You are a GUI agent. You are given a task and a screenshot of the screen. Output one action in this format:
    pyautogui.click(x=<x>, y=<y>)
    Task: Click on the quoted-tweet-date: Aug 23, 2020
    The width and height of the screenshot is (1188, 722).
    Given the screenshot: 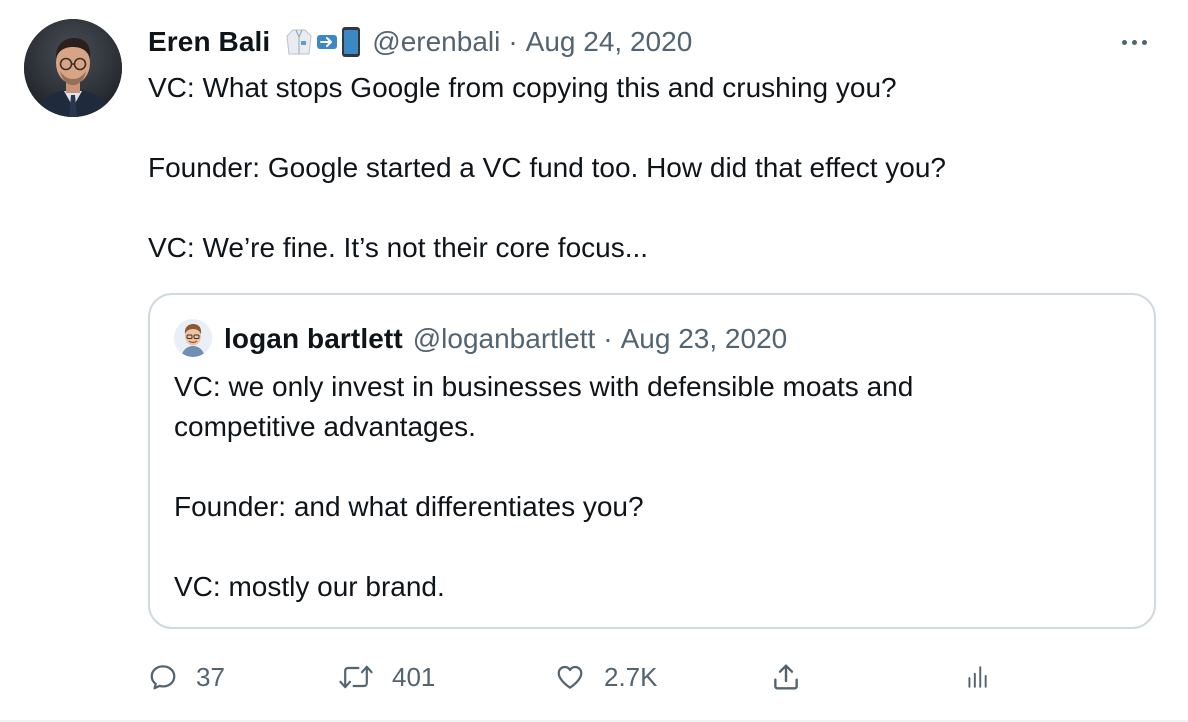 What is the action you would take?
    pyautogui.click(x=704, y=339)
    